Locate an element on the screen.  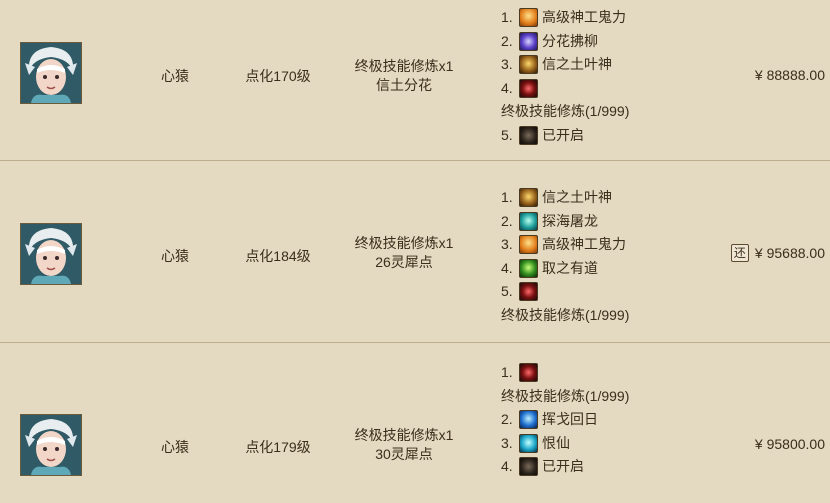
skill-list: 1. 终极技能修炼(1/999) 2. 挥戈回日 3. 恨仙 4. 已开启 is located at coordinates (601, 420).